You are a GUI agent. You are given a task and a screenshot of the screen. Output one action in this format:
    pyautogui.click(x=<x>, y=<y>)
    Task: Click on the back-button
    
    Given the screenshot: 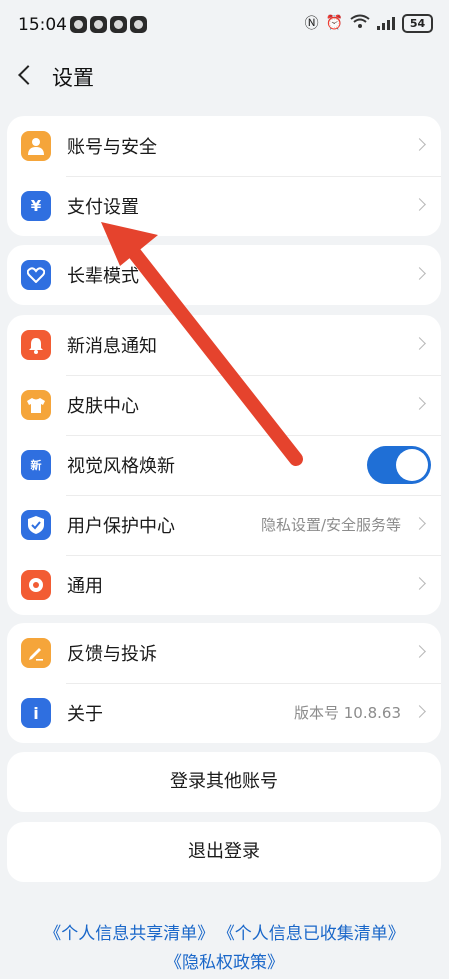 What is the action you would take?
    pyautogui.click(x=26, y=75)
    